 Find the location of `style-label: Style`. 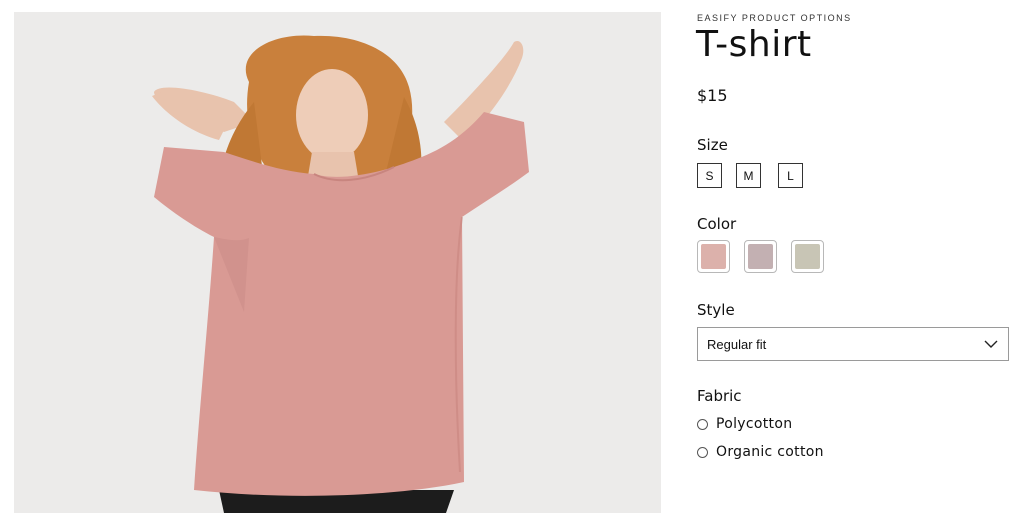

style-label: Style is located at coordinates (716, 310).